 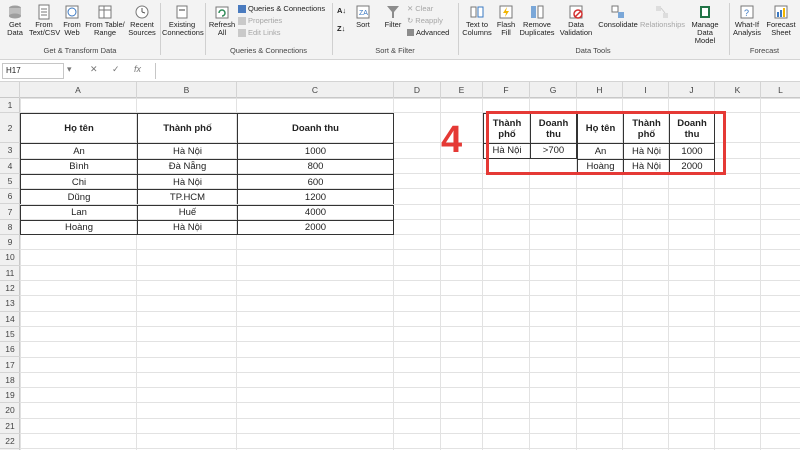 I want to click on select-all-corner, so click(x=10, y=90).